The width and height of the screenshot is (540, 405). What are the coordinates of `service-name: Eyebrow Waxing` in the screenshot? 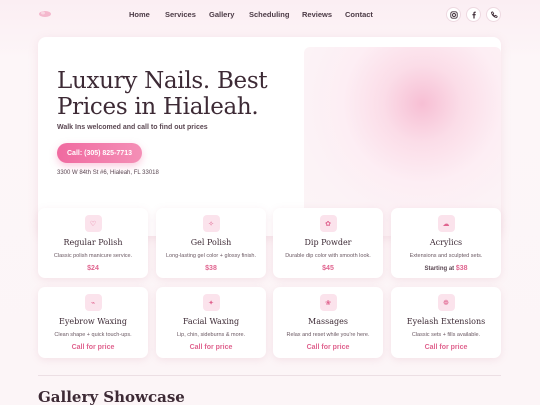 It's located at (93, 321).